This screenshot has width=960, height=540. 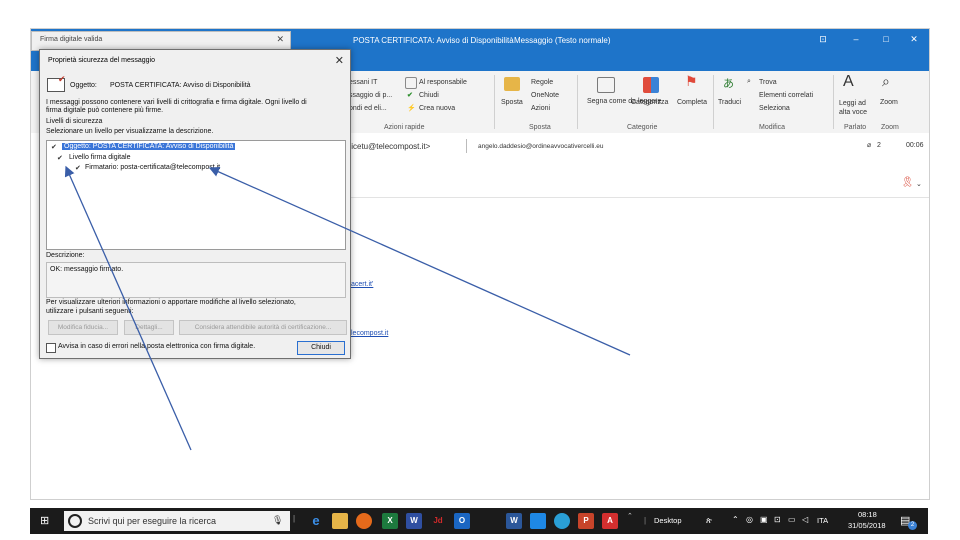 I want to click on signature-check-icon: ✔, so click(x=62, y=79).